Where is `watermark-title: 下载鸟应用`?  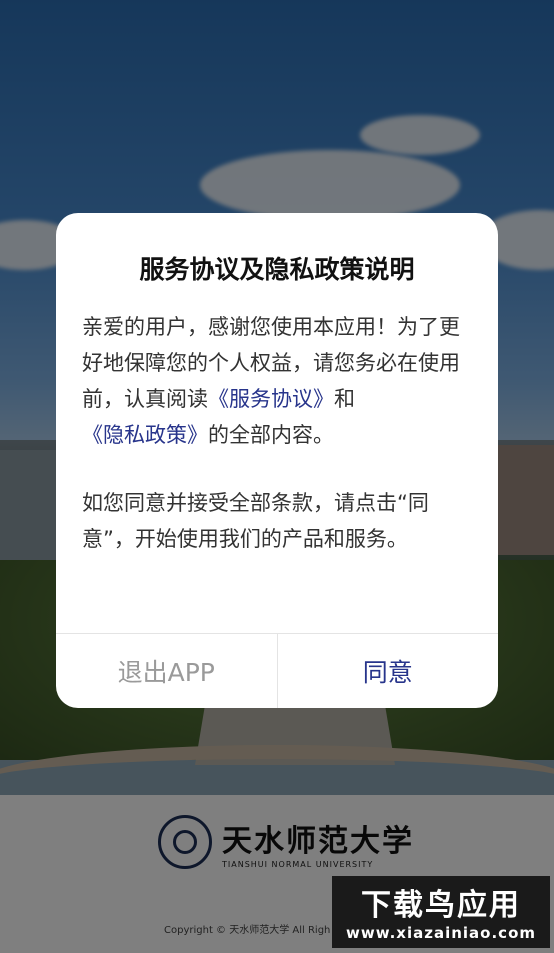 watermark-title: 下载鸟应用 is located at coordinates (441, 905).